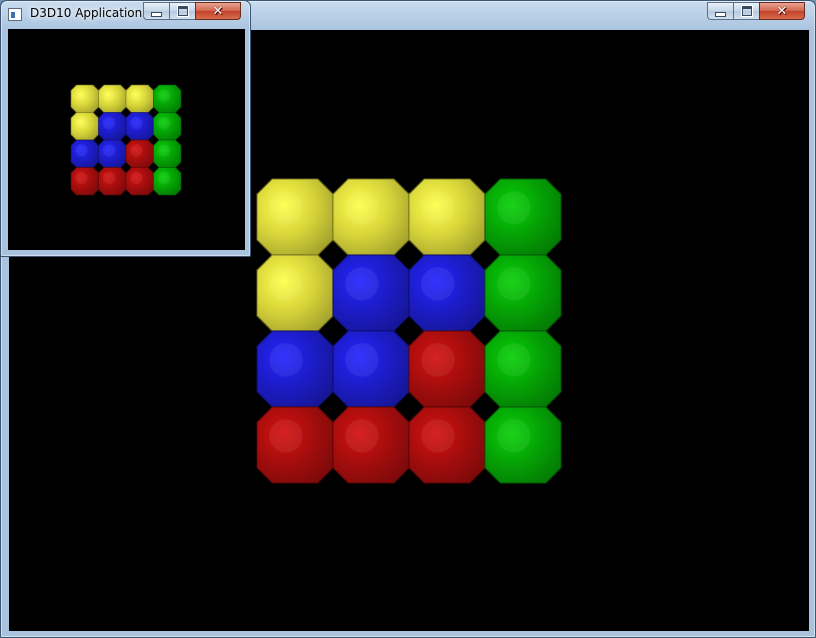 This screenshot has width=816, height=638. I want to click on child-render-viewport, so click(126, 139).